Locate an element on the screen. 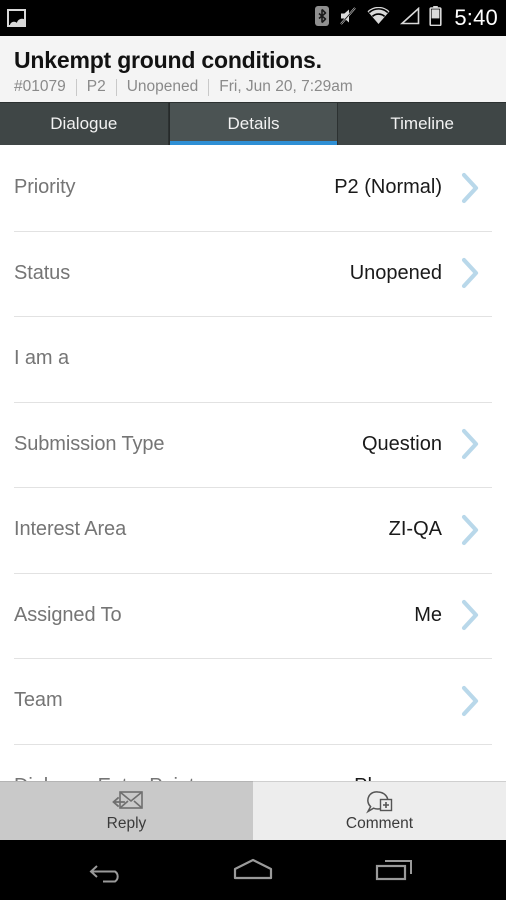 Image resolution: width=506 pixels, height=900 pixels. detail-row: Team is located at coordinates (253, 701).